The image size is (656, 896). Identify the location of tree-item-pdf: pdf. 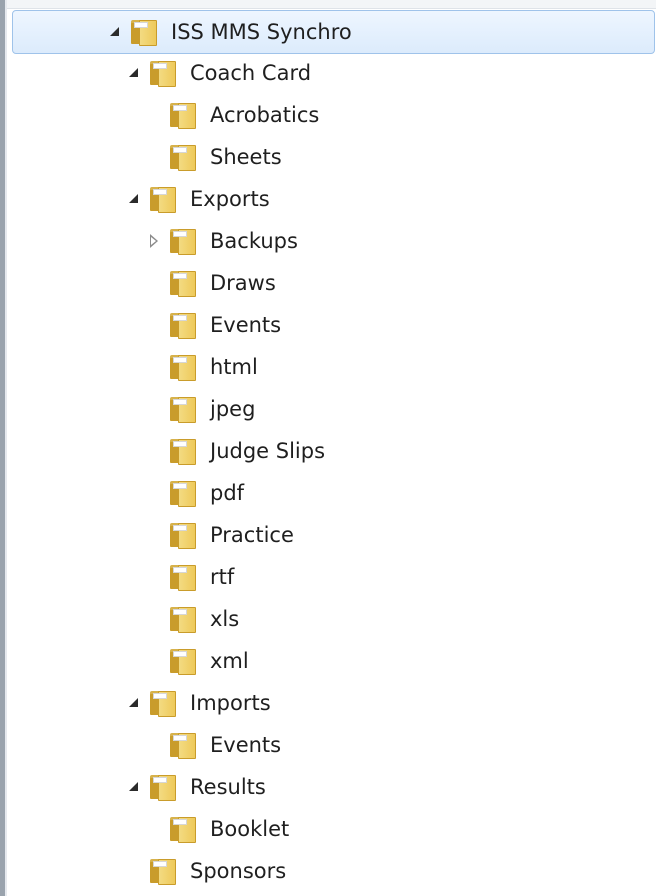
(328, 493).